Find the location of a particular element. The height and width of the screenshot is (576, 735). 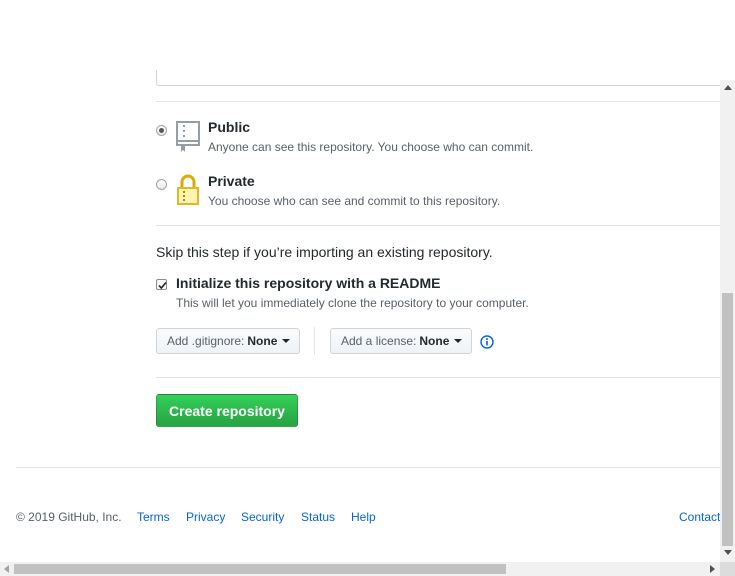

gitignore-prefix: Add .gitignore: is located at coordinates (206, 341).